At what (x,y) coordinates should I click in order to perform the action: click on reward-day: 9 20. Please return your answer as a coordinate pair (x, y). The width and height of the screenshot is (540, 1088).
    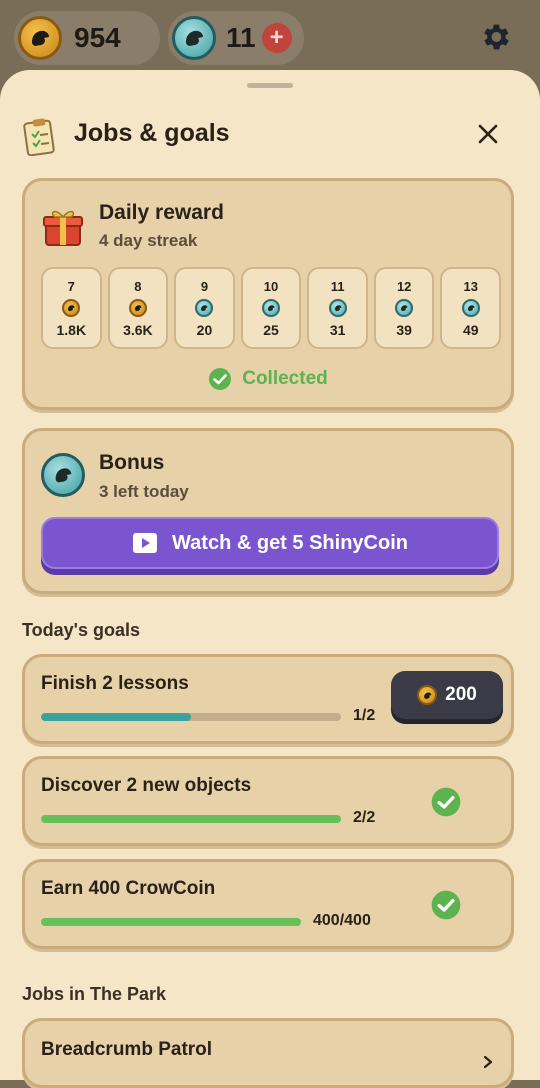
    Looking at the image, I should click on (204, 308).